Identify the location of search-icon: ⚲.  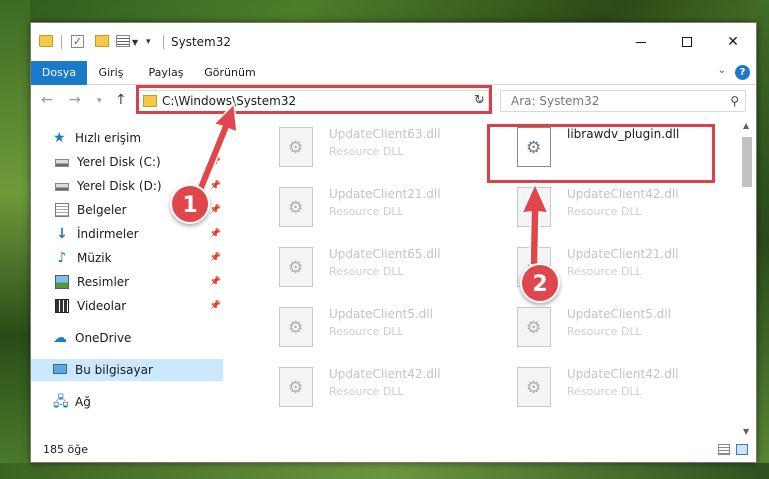
(734, 101).